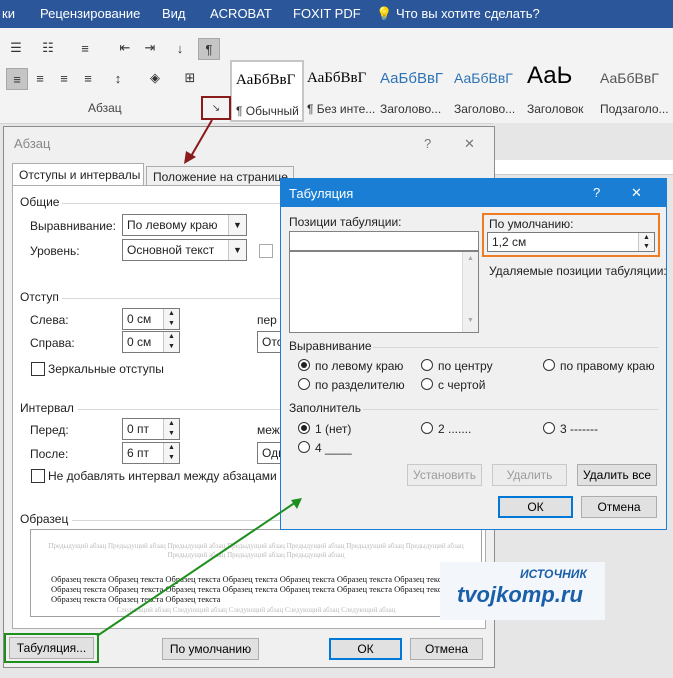 This screenshot has height=678, width=673. Describe the element at coordinates (190, 157) in the screenshot. I see `red-arrow-head` at that location.